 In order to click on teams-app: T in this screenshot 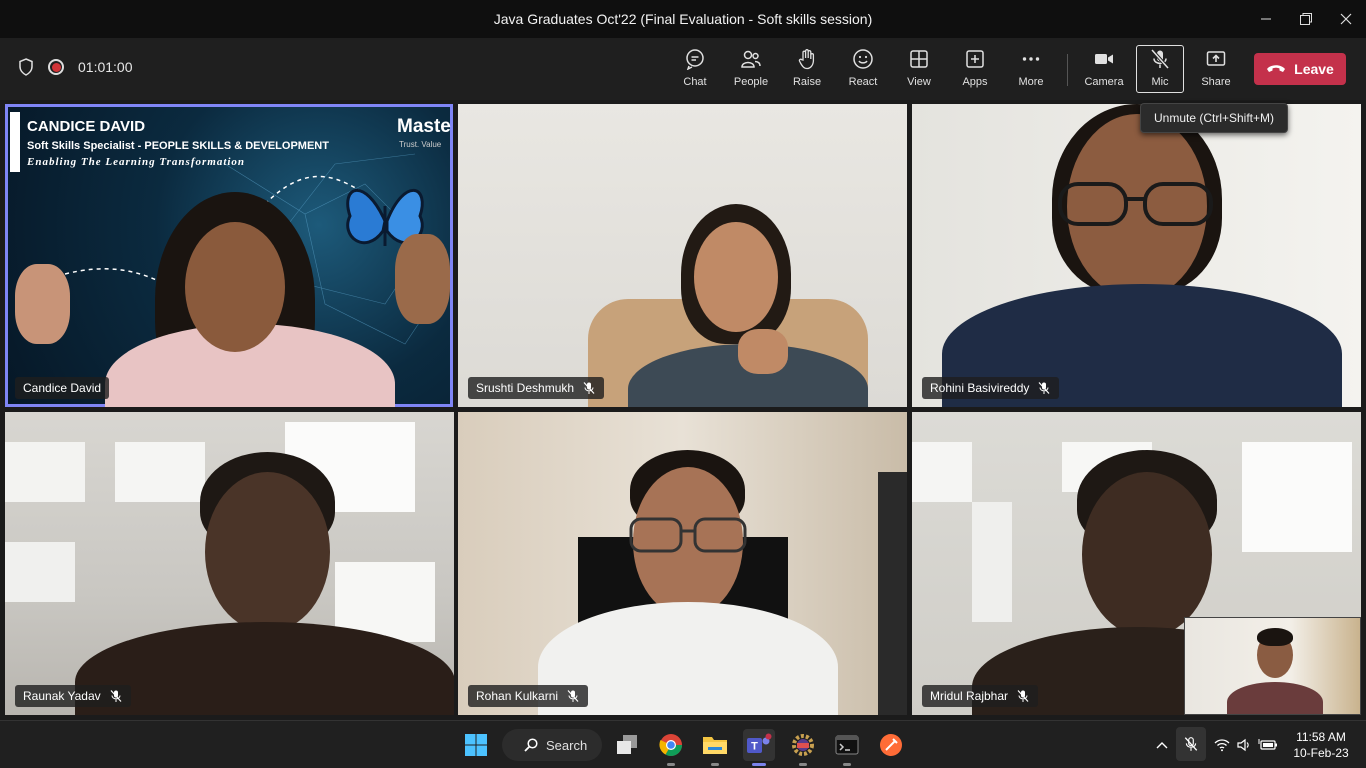, I will do `click(759, 747)`.